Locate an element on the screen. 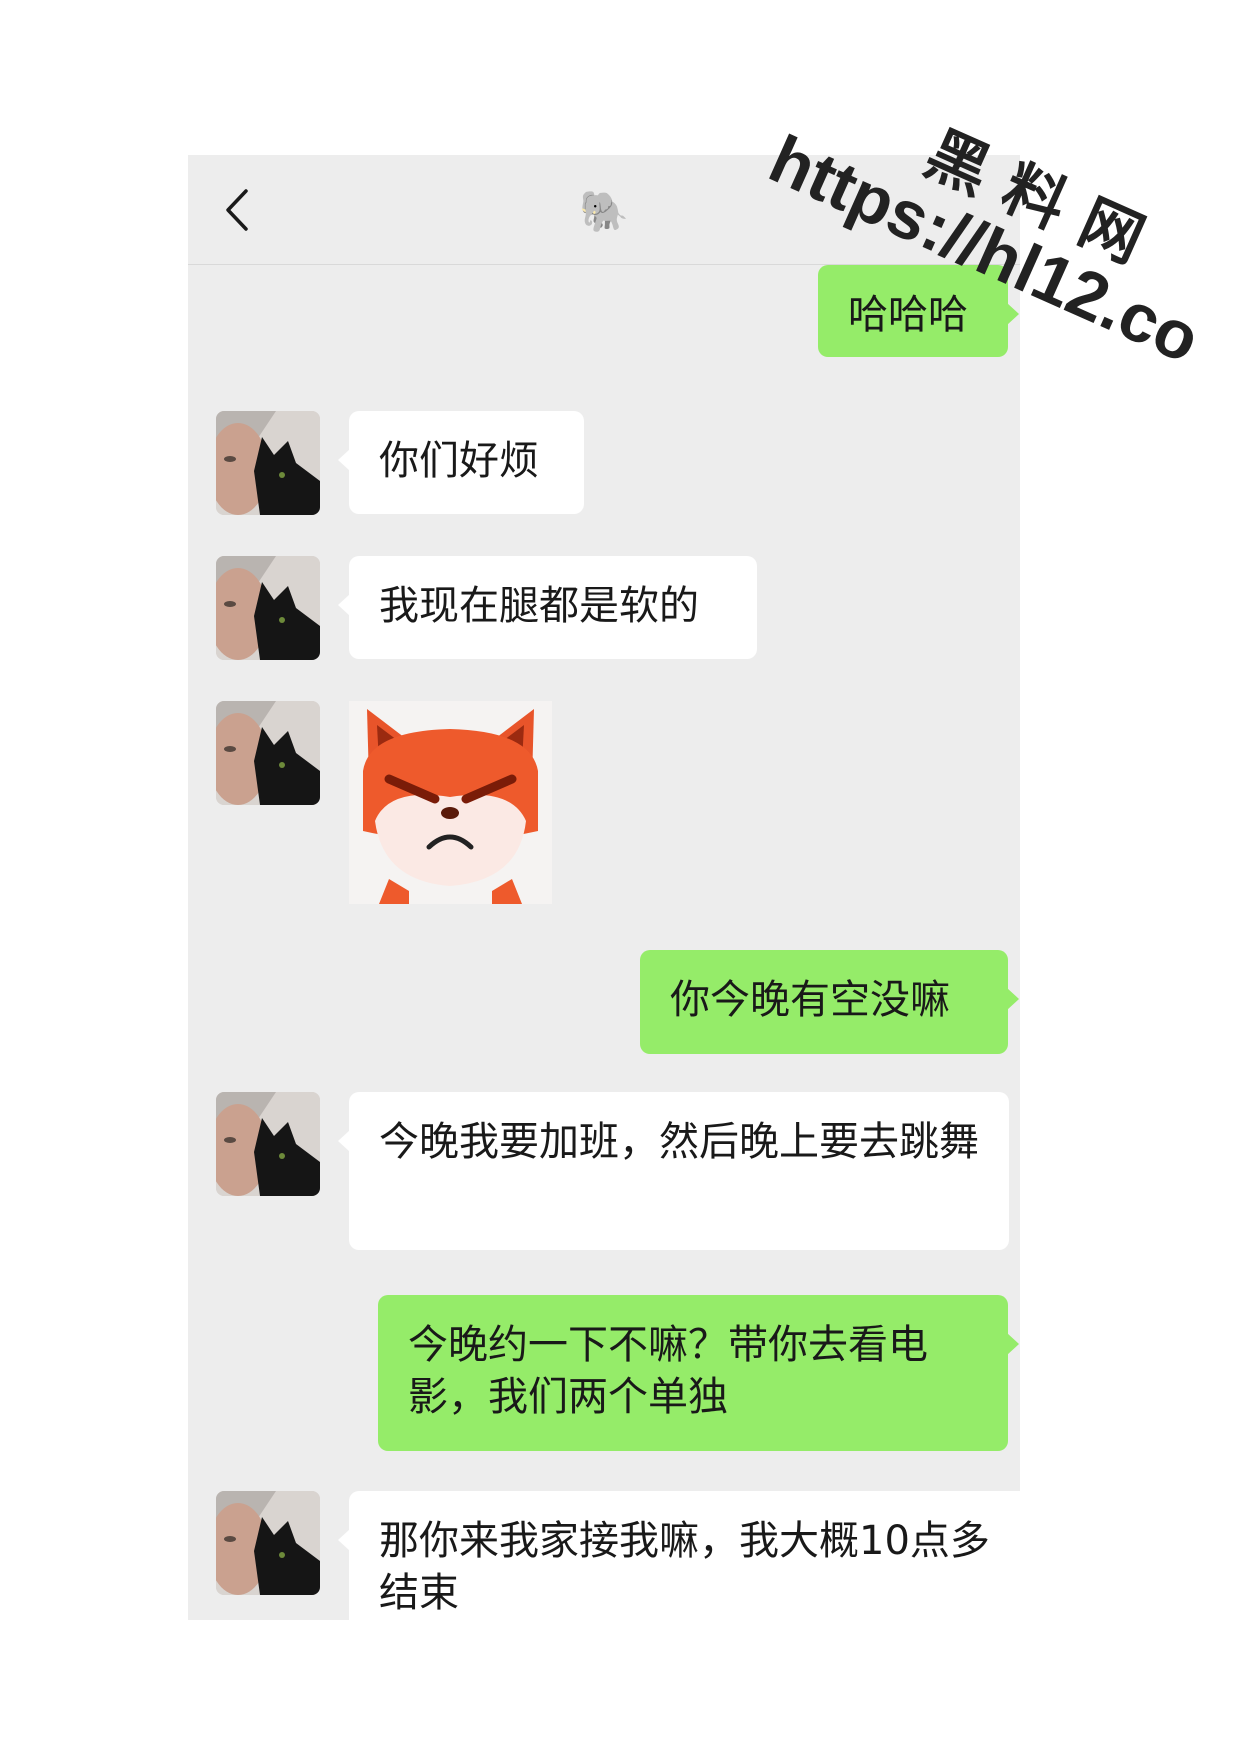  outgoing-message: 今晚约一下不嘛？带你去看电影，我们两个单独 is located at coordinates (698, 1373).